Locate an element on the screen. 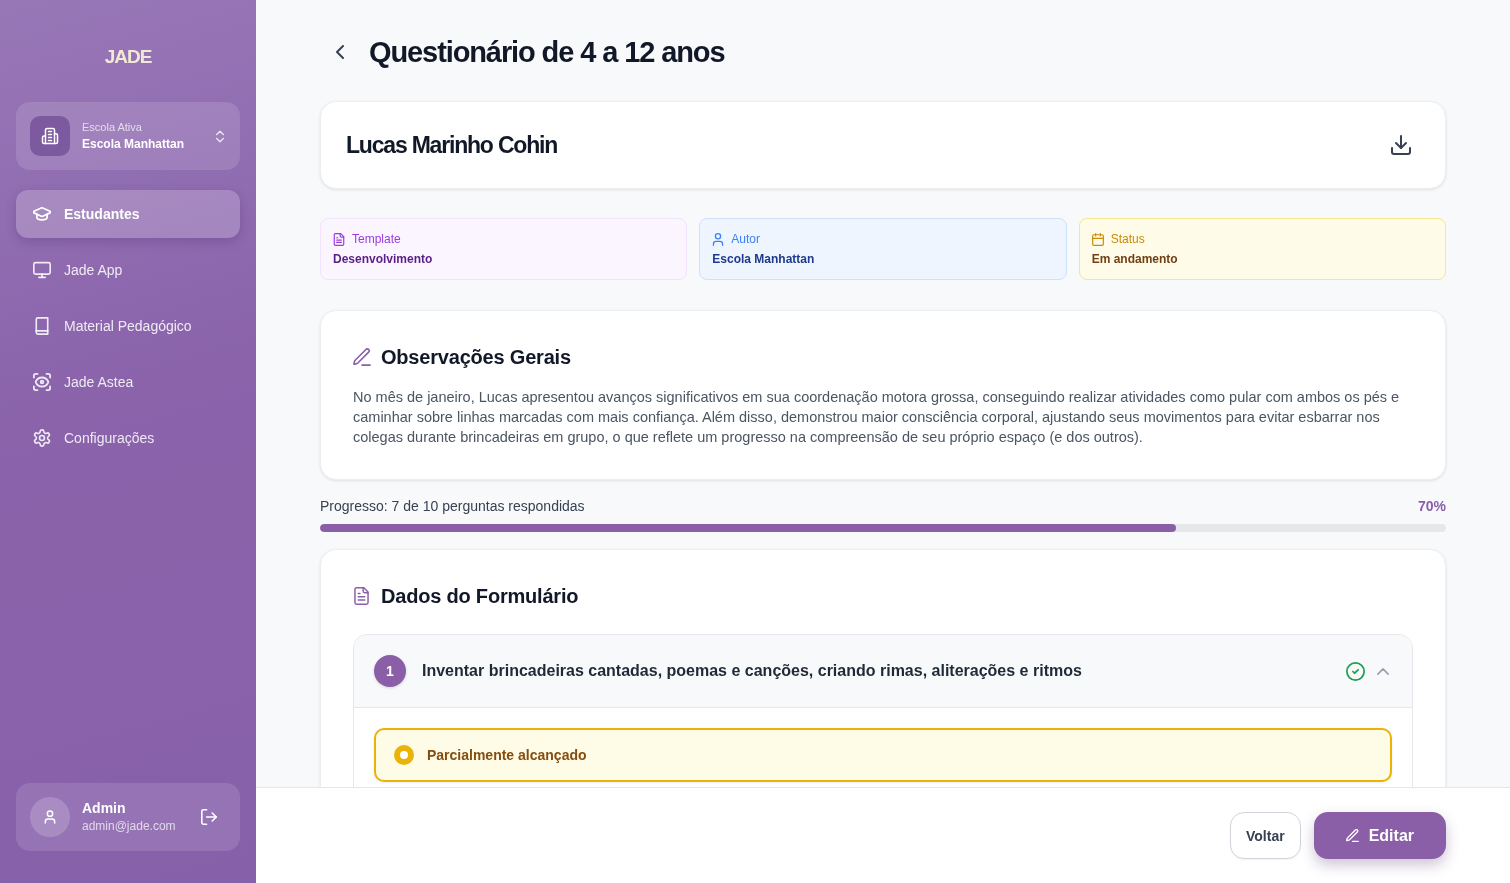  user-icon is located at coordinates (718, 239).